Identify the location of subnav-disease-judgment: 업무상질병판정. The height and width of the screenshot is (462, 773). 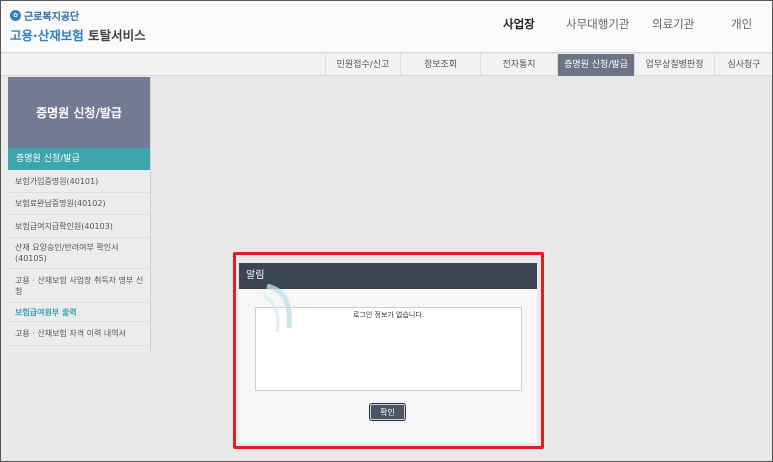
(674, 65).